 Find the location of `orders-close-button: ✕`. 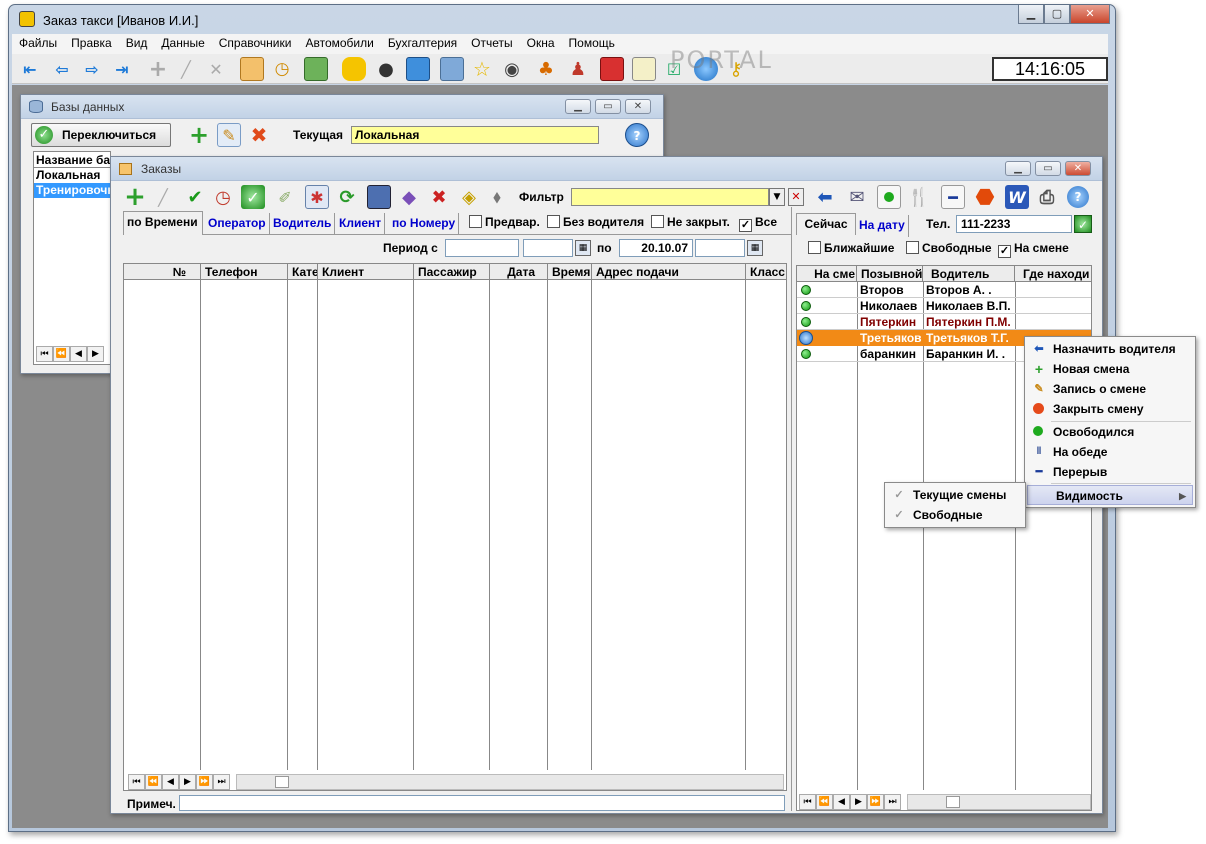

orders-close-button: ✕ is located at coordinates (1078, 168).